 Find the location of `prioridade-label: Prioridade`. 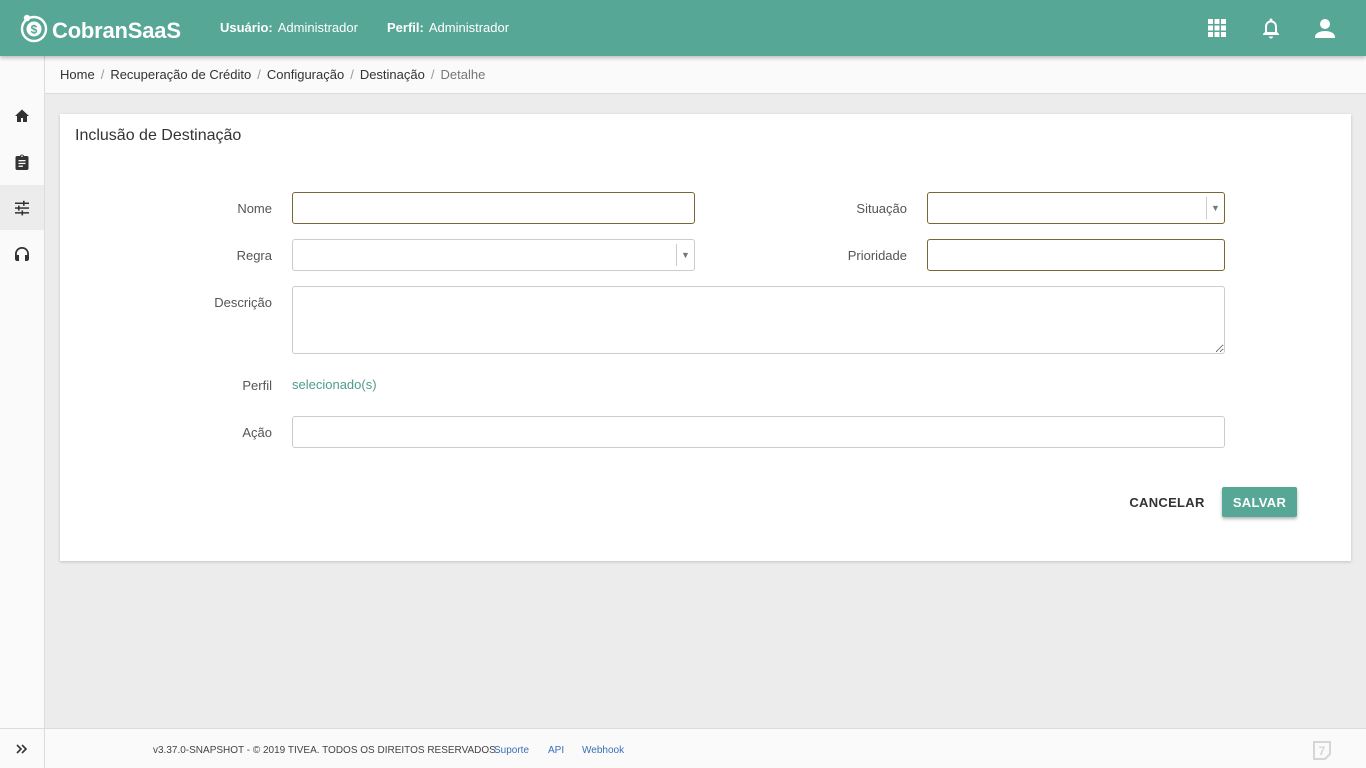

prioridade-label: Prioridade is located at coordinates (877, 255).